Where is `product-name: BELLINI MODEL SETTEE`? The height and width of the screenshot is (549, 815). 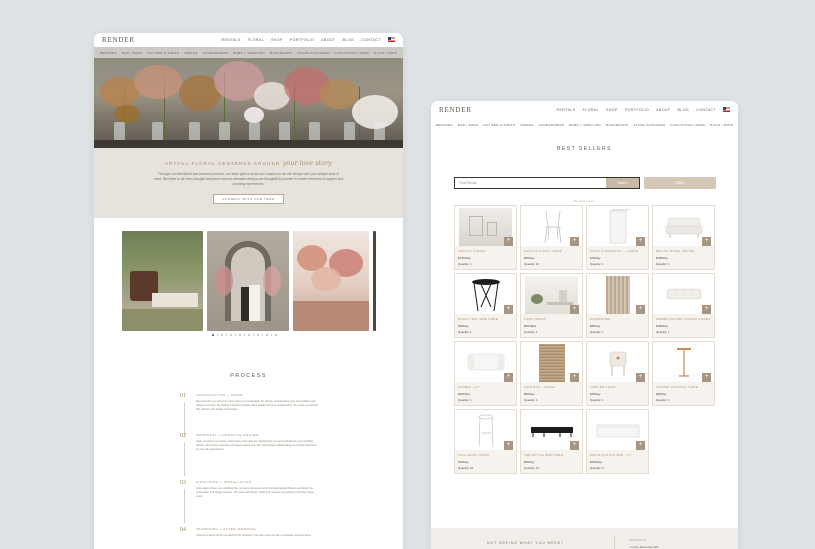 product-name: BELLINI MODEL SETTEE is located at coordinates (675, 251).